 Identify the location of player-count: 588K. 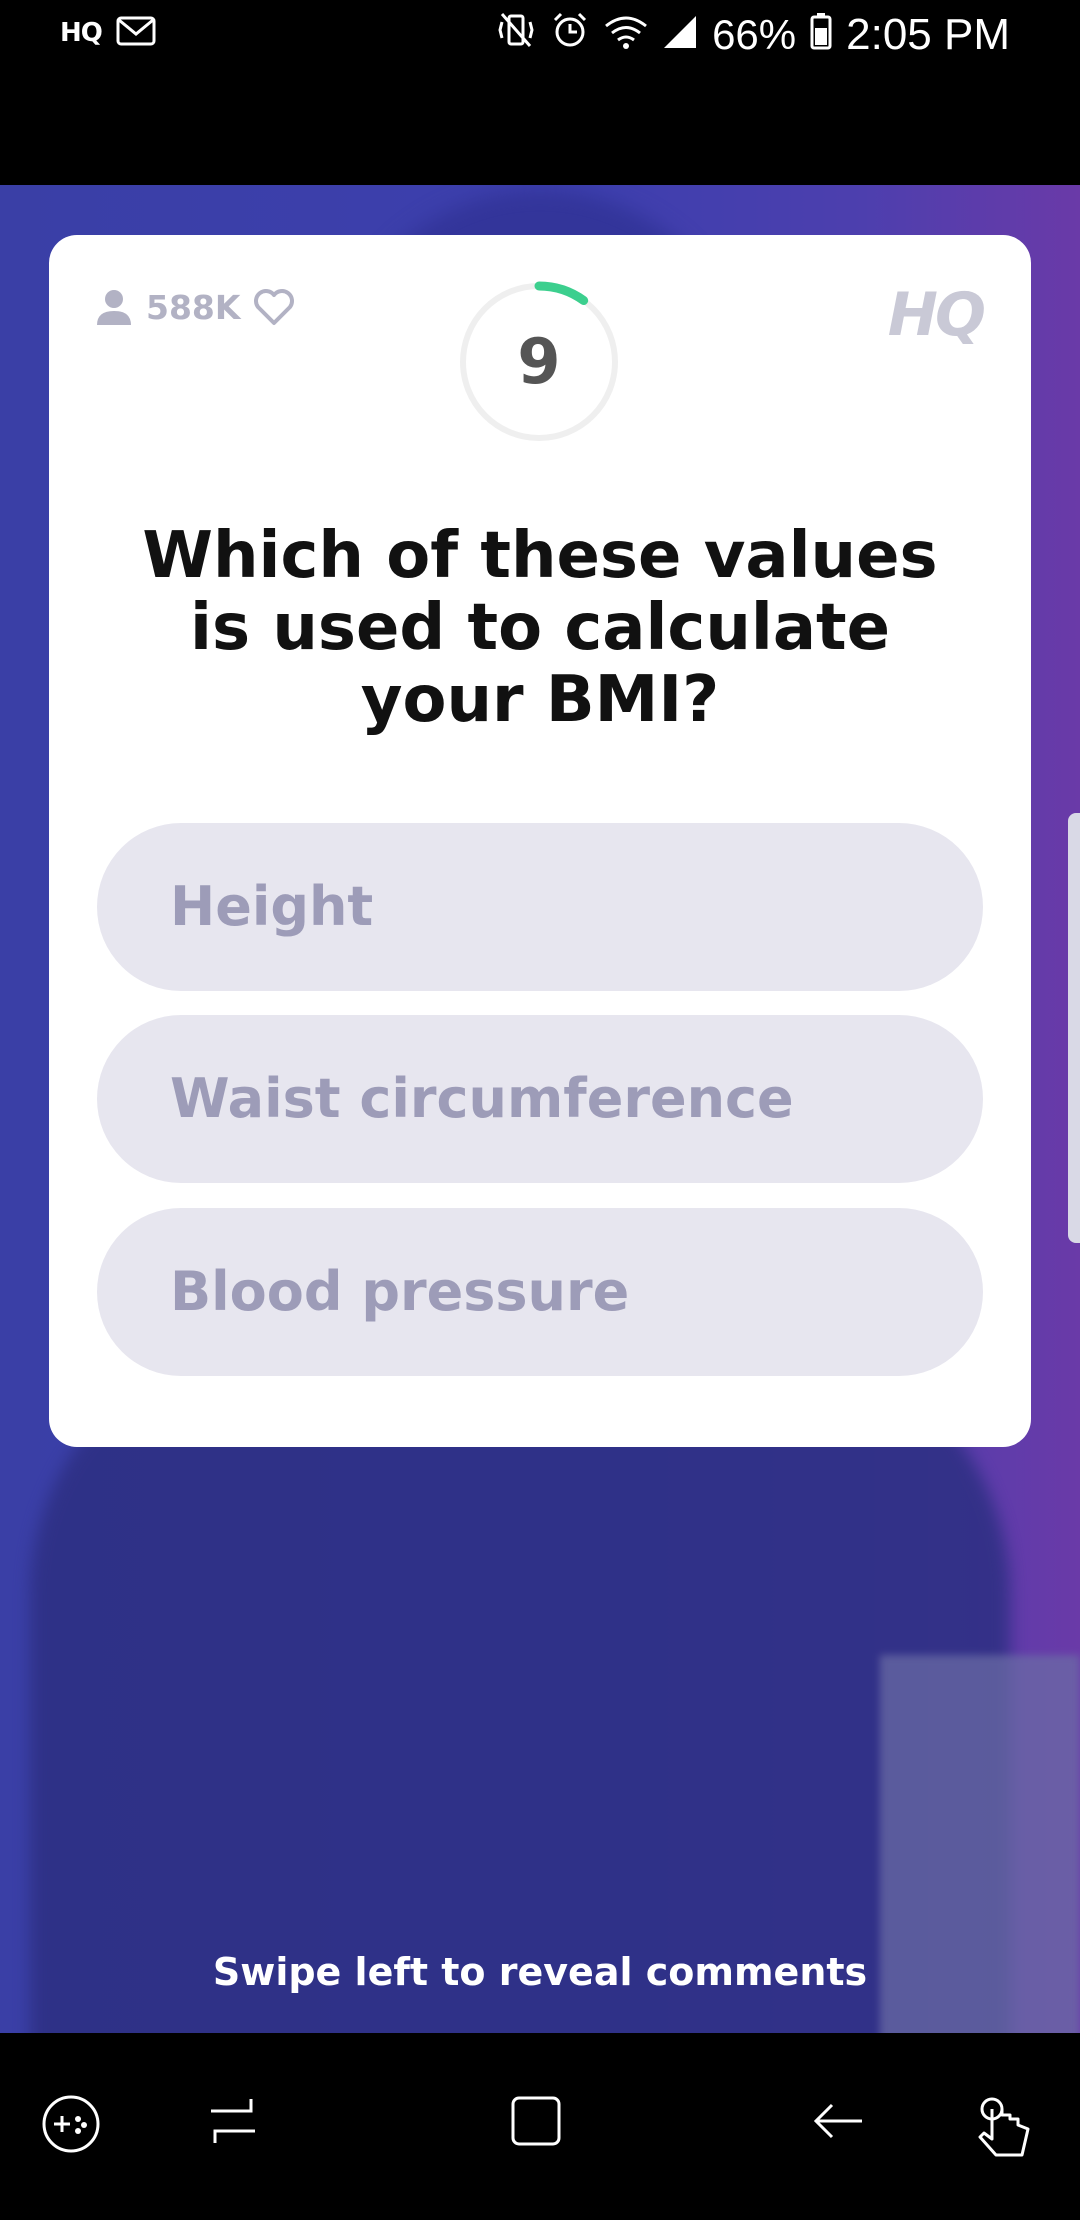
(195, 307).